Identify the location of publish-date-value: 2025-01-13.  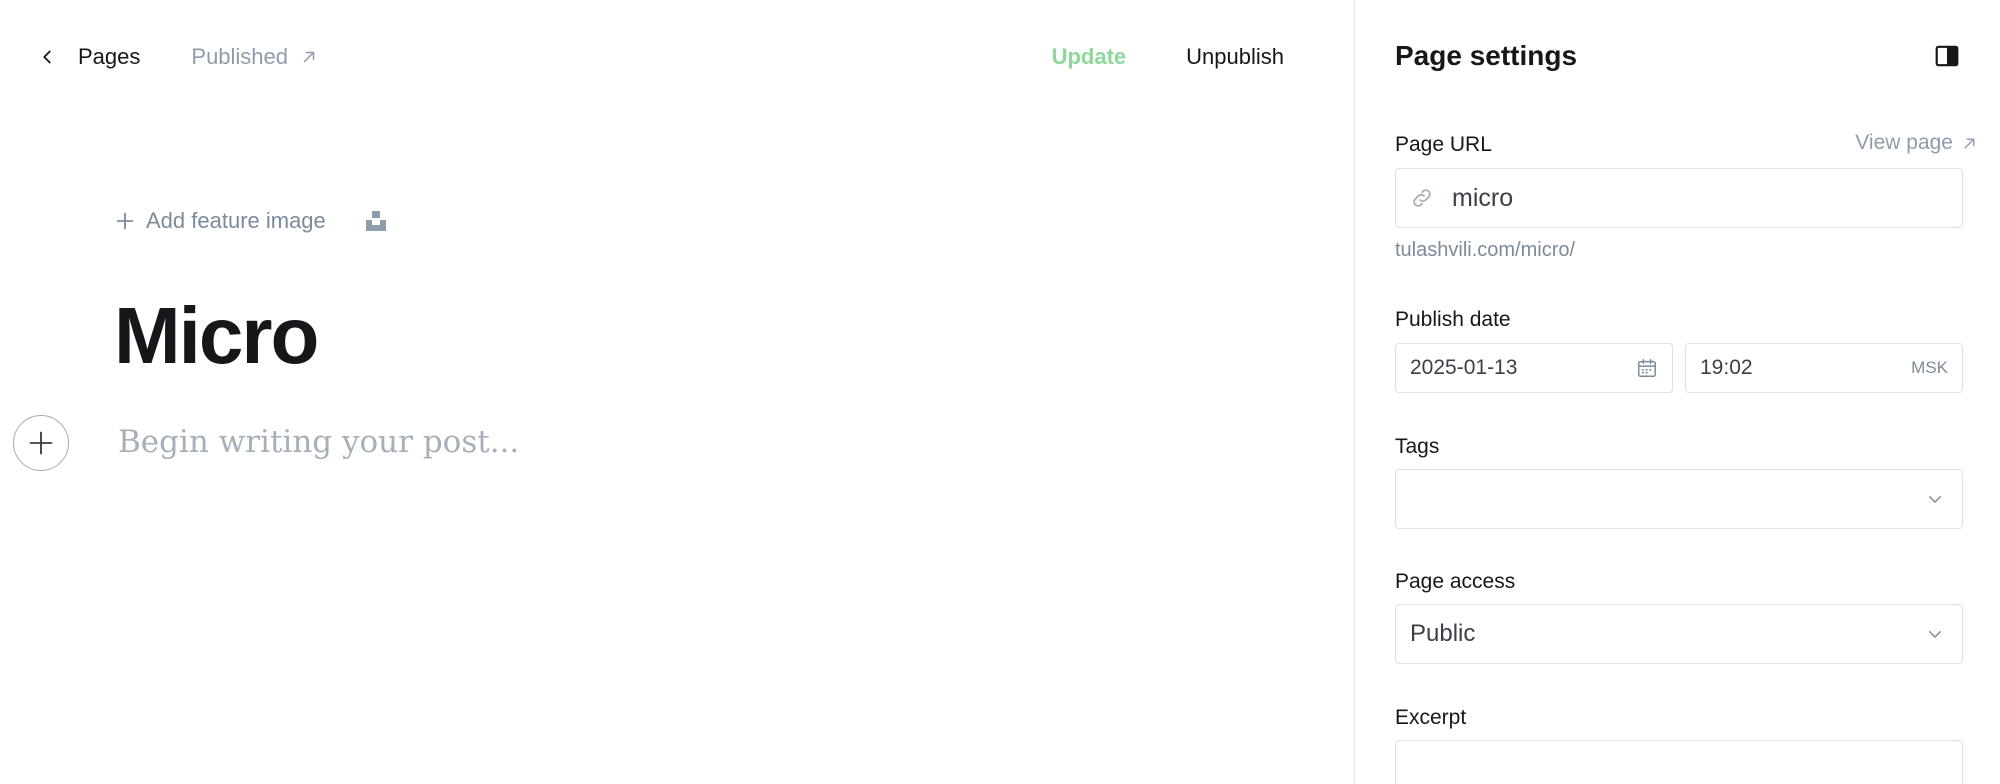
(1464, 367).